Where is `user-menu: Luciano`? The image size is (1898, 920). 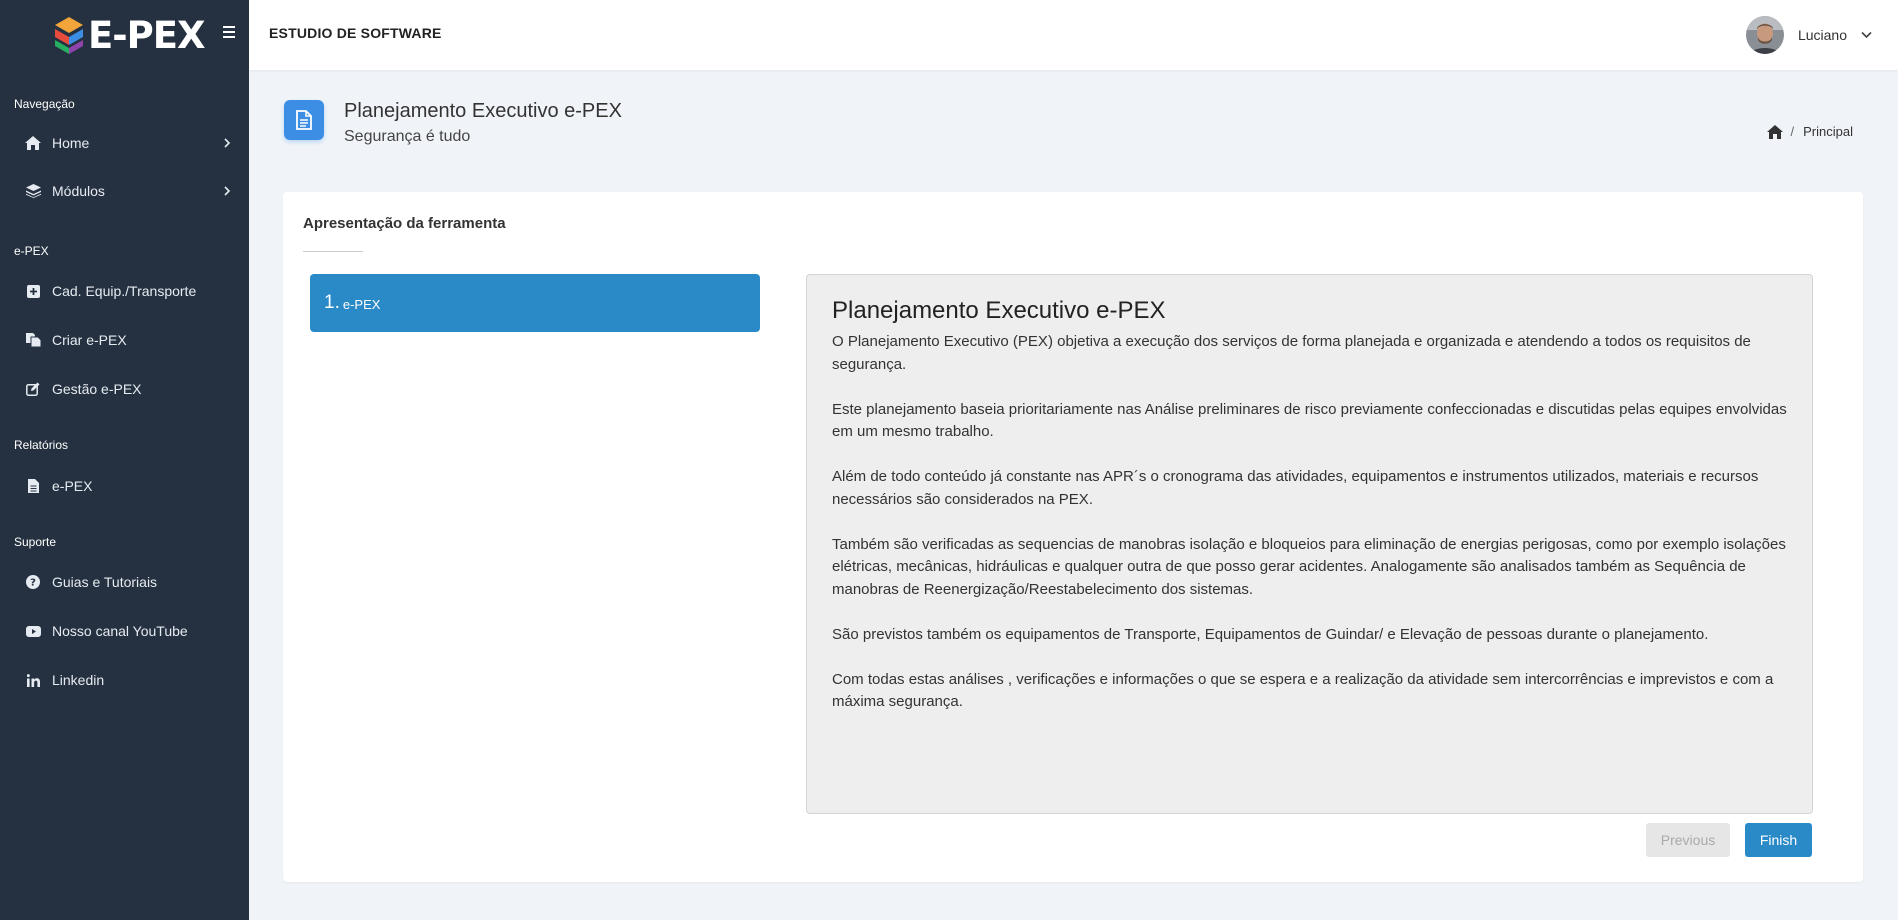
user-menu: Luciano is located at coordinates (1808, 35).